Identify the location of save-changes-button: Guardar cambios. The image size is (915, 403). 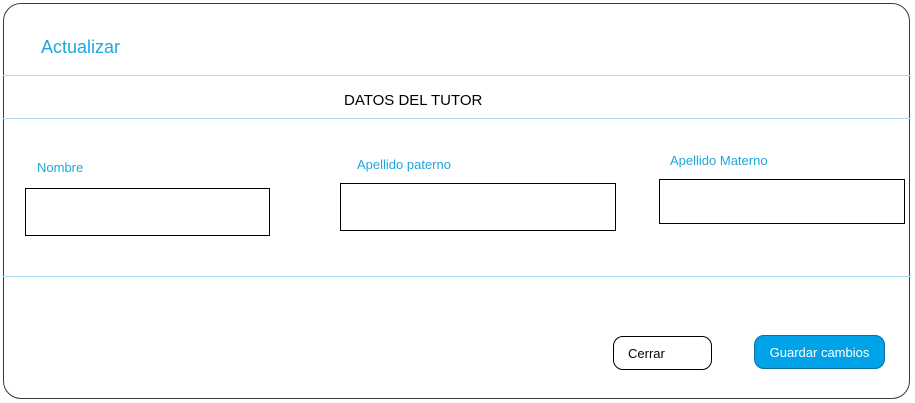
(819, 352).